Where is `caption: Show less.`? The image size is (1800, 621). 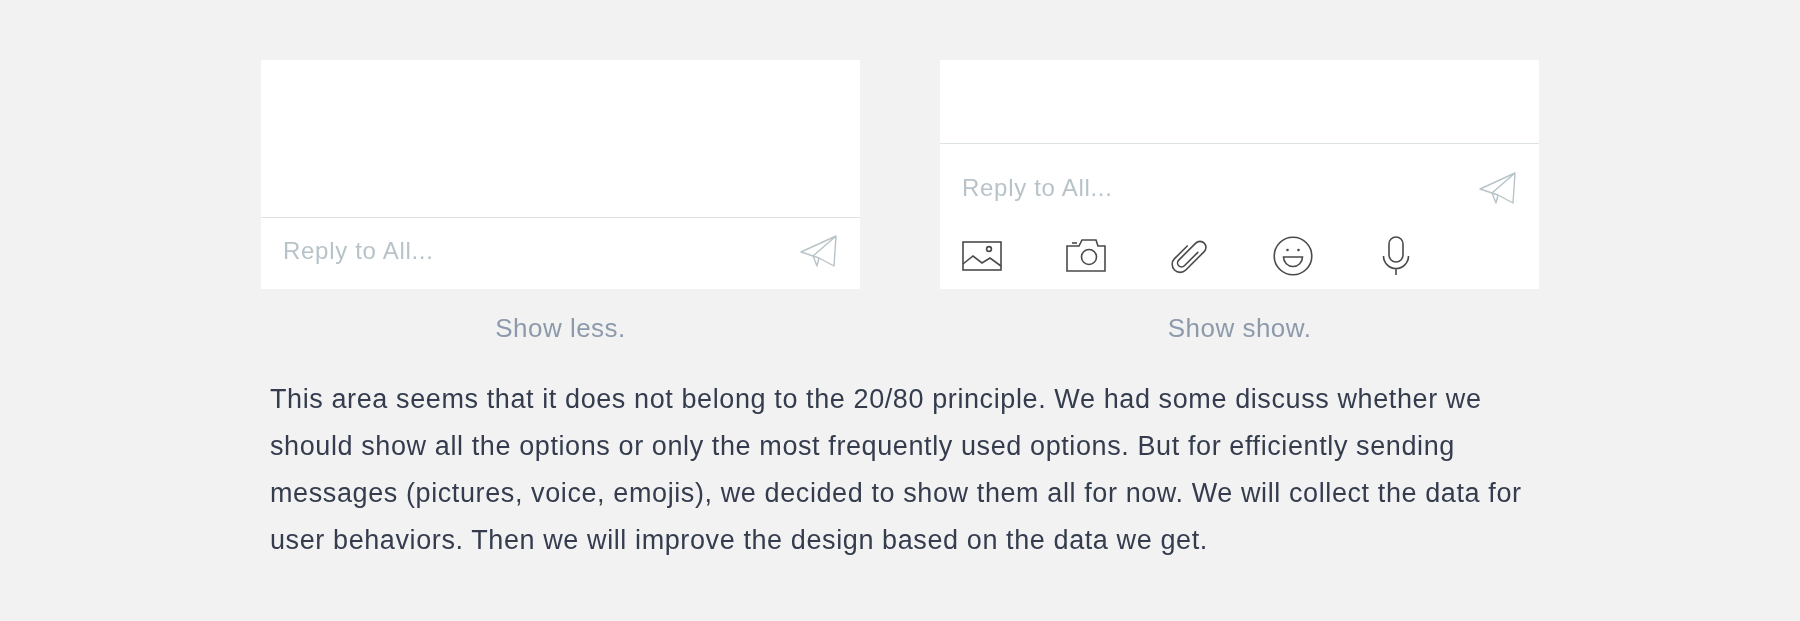
caption: Show less. is located at coordinates (560, 328).